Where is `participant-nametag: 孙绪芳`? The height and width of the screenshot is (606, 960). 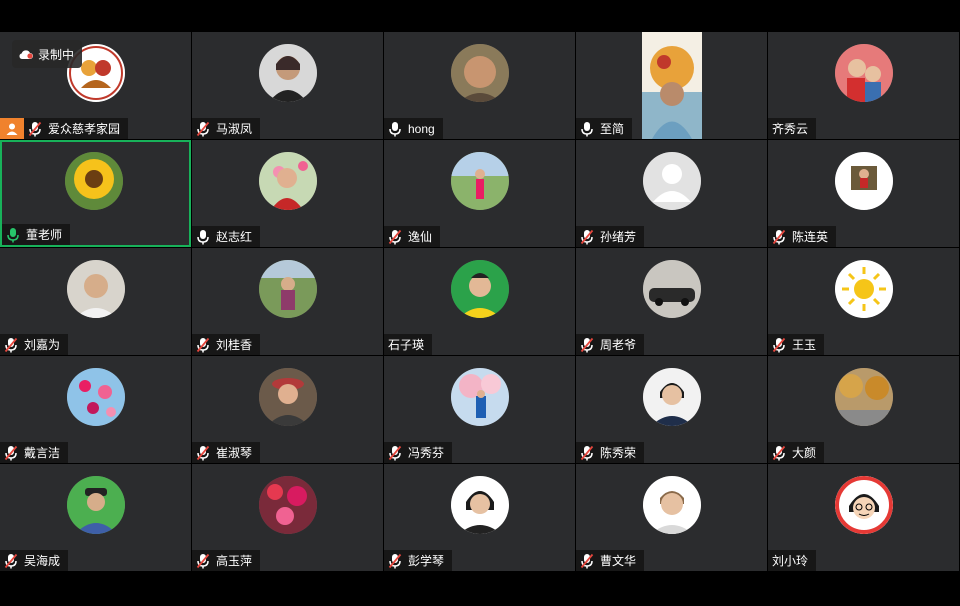
participant-nametag: 孙绪芳 is located at coordinates (610, 236).